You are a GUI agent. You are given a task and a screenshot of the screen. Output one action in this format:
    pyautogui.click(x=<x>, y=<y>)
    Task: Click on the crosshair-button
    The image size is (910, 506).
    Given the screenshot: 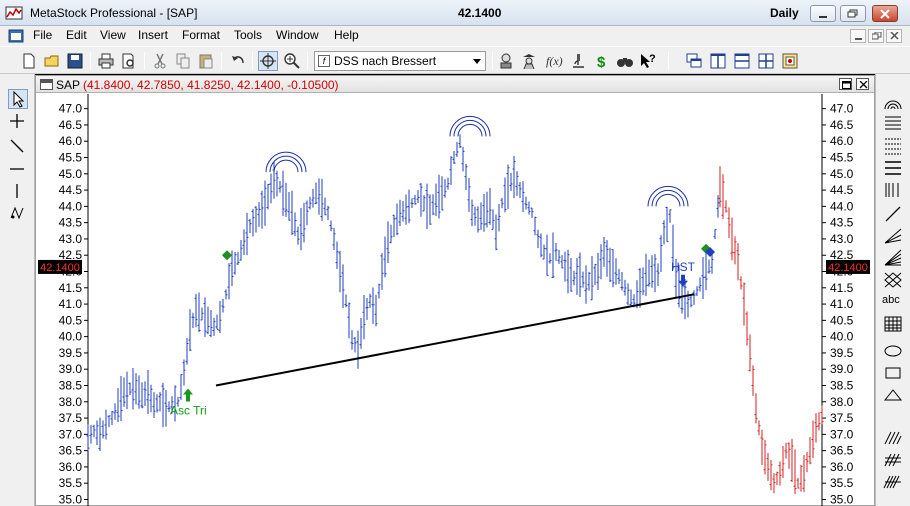 What is the action you would take?
    pyautogui.click(x=268, y=61)
    